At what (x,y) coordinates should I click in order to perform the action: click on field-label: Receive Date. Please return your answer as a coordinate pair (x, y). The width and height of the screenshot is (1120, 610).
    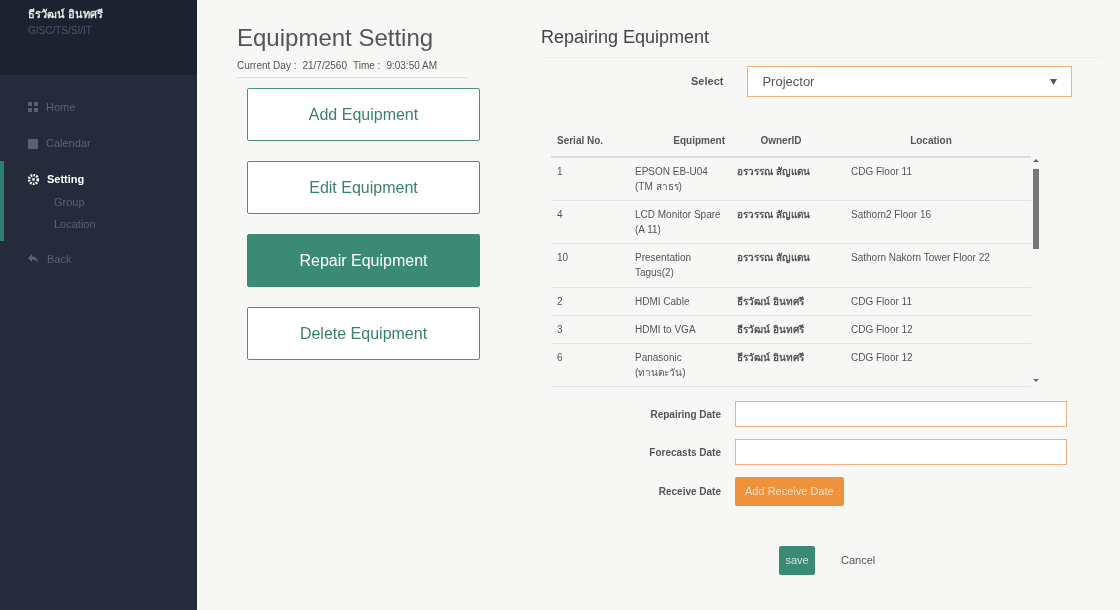
    Looking at the image, I should click on (689, 492).